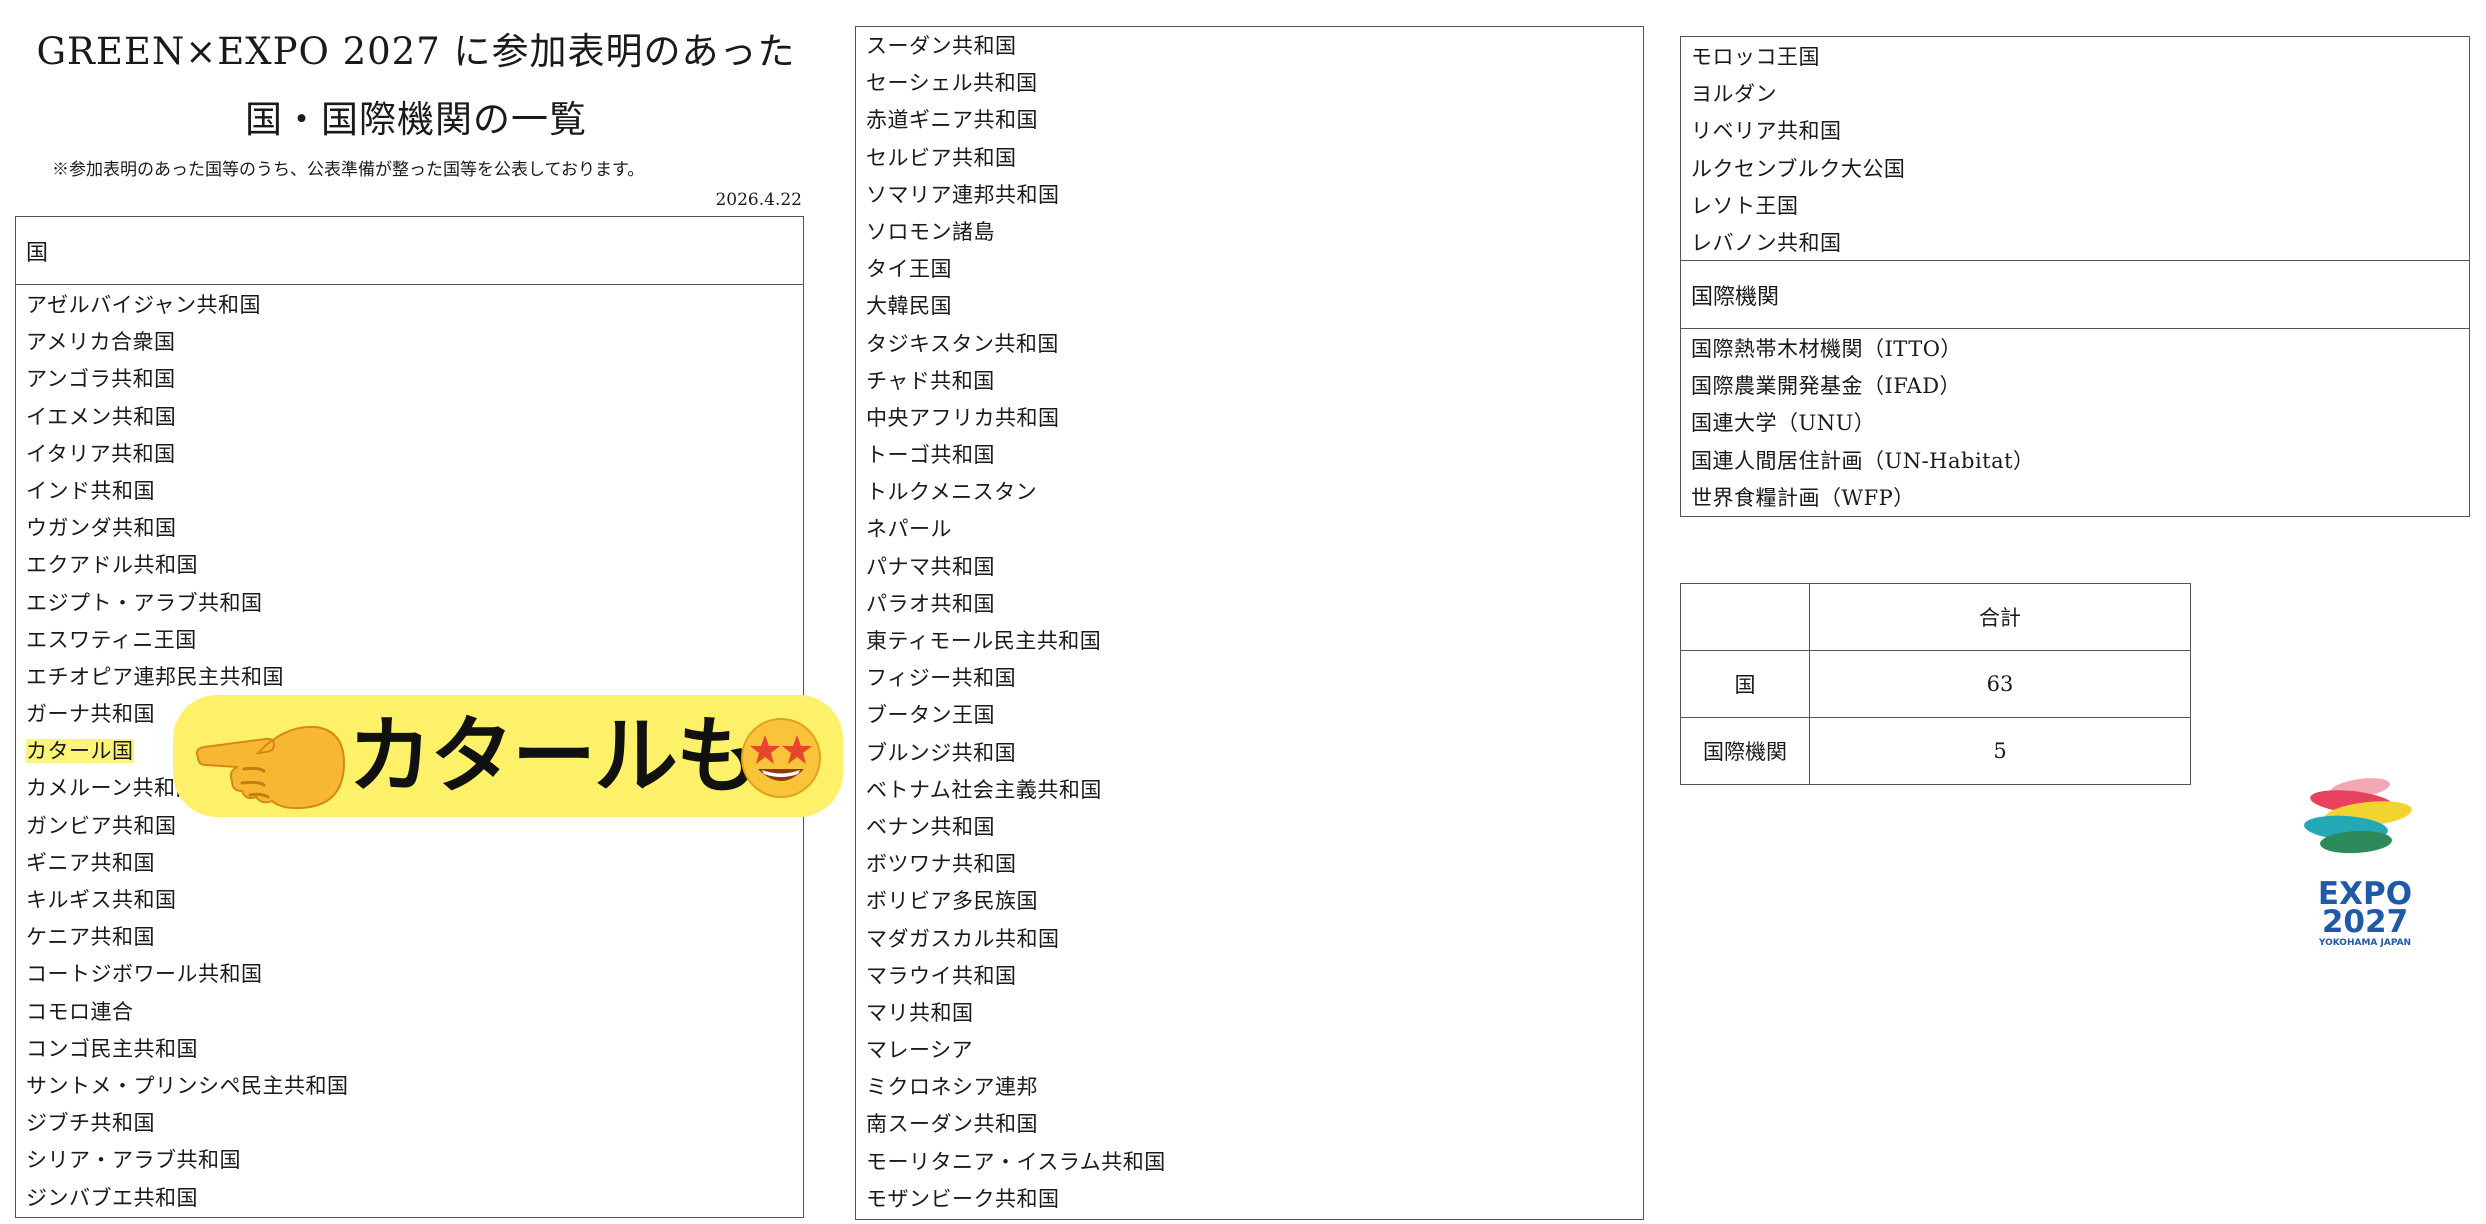  Describe the element at coordinates (1783, 423) in the screenshot. I see `item-label: 国連大学（UNU）` at that location.